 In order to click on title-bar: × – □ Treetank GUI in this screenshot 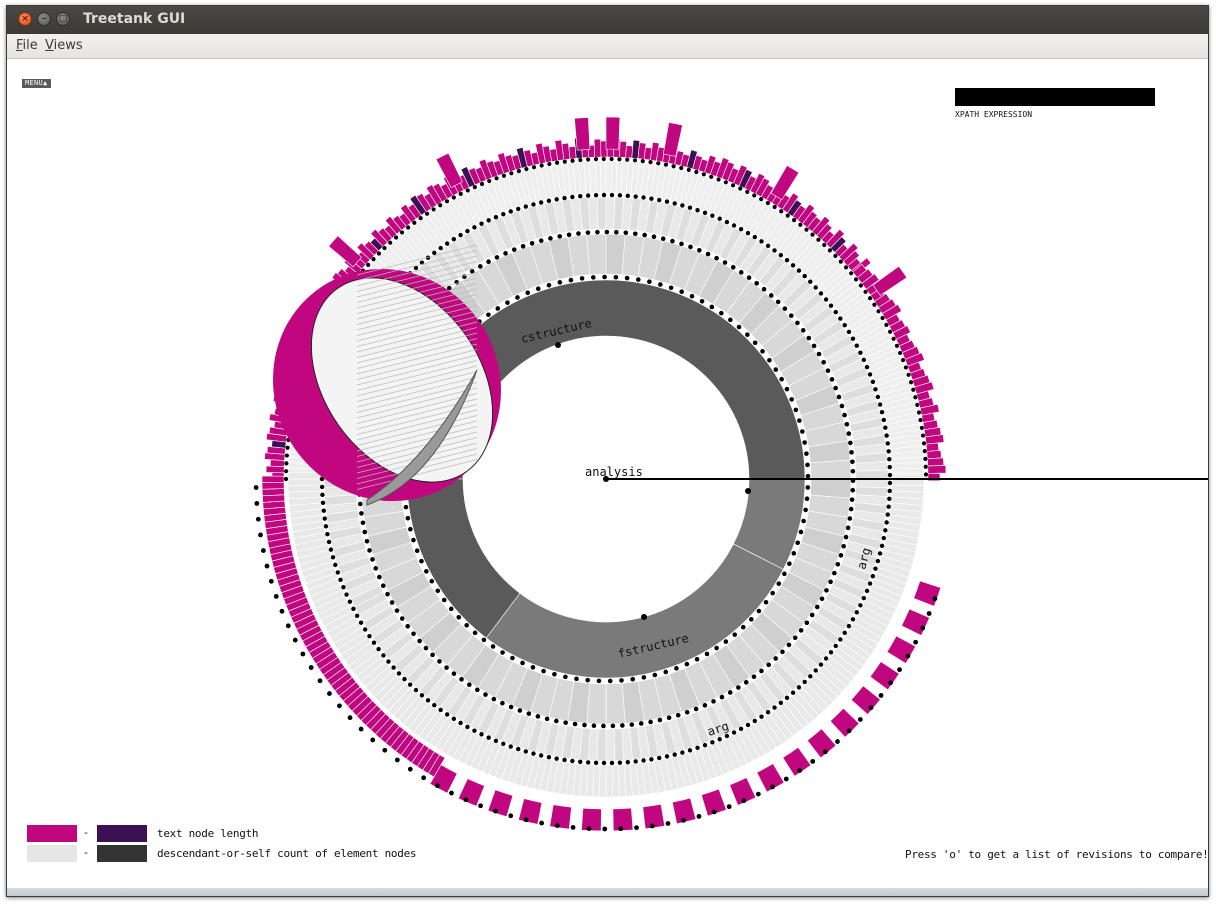, I will do `click(607, 20)`.